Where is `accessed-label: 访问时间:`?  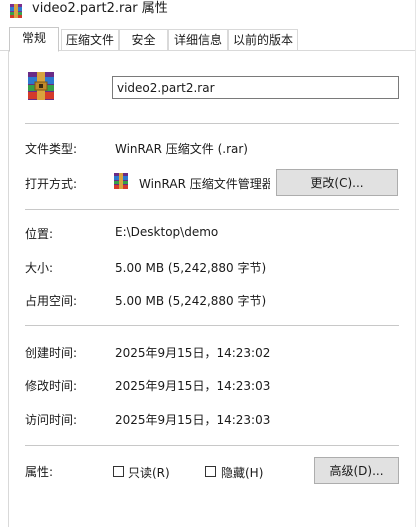
accessed-label: 访问时间: is located at coordinates (51, 420).